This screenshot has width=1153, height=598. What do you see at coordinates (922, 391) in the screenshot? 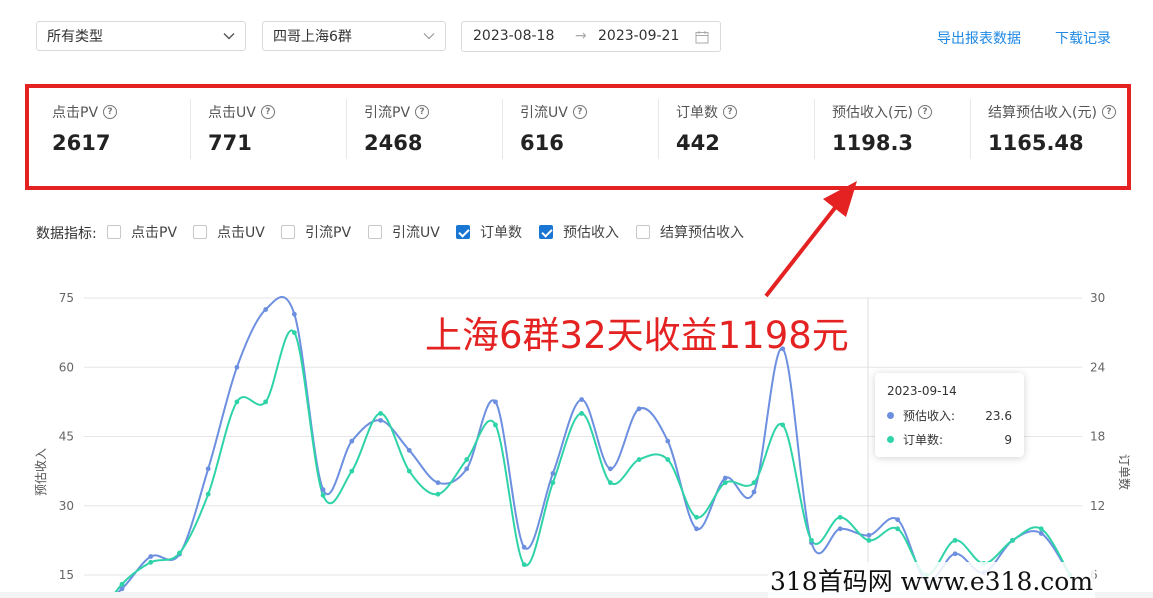
I see `tooltip-date: 2023-09-14` at bounding box center [922, 391].